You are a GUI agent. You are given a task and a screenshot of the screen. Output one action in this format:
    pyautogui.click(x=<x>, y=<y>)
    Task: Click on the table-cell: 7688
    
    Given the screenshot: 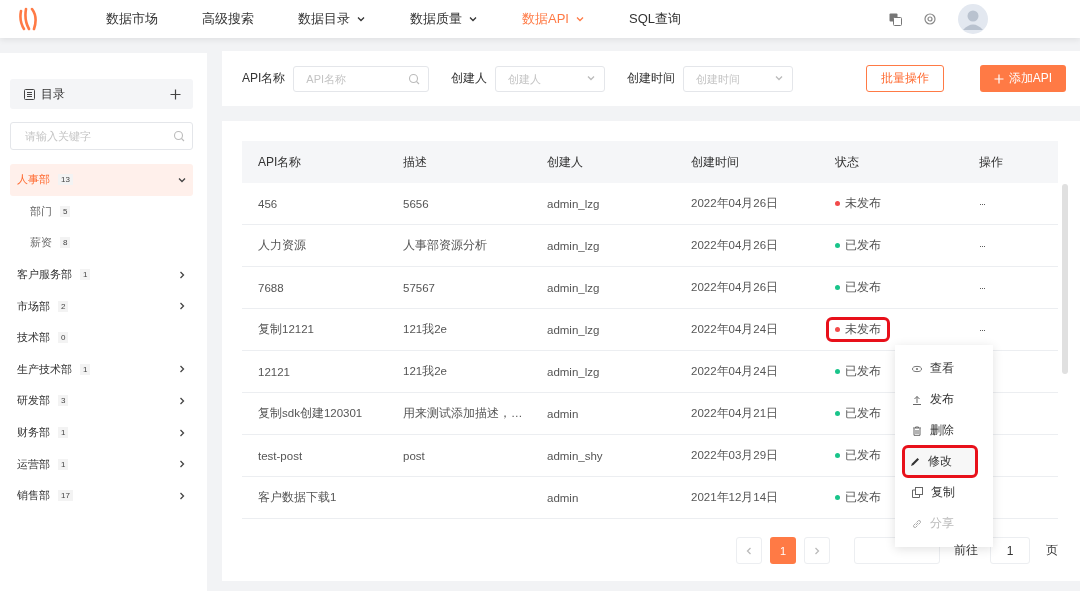 What is the action you would take?
    pyautogui.click(x=271, y=287)
    